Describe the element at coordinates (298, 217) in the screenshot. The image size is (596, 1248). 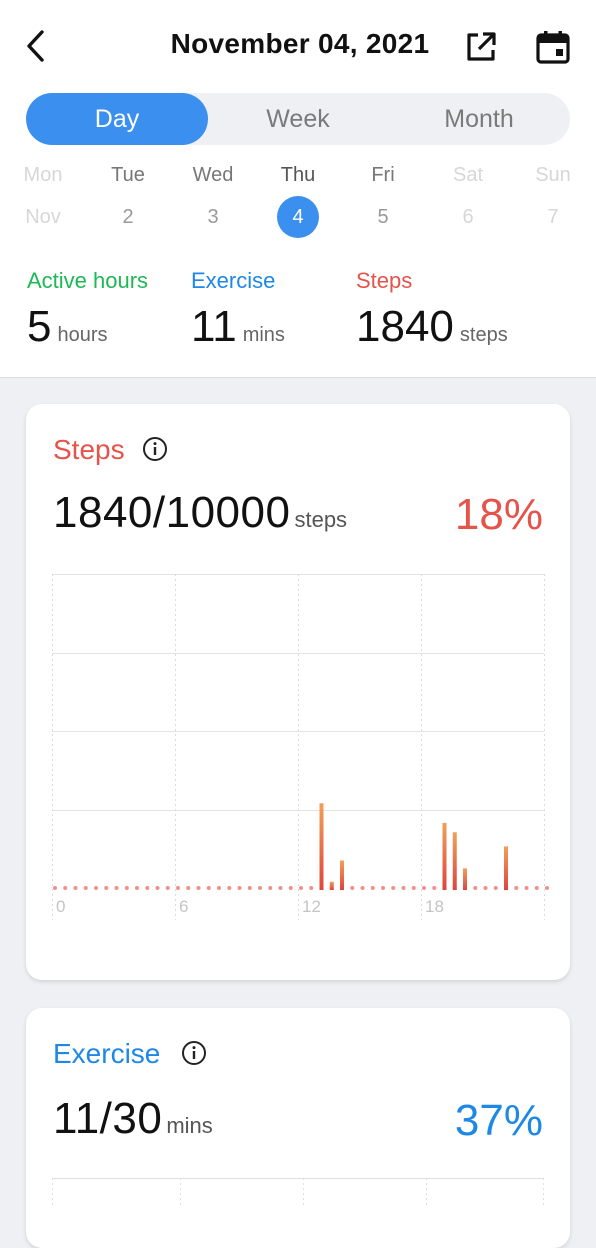
I see `day-number-selected: 4` at that location.